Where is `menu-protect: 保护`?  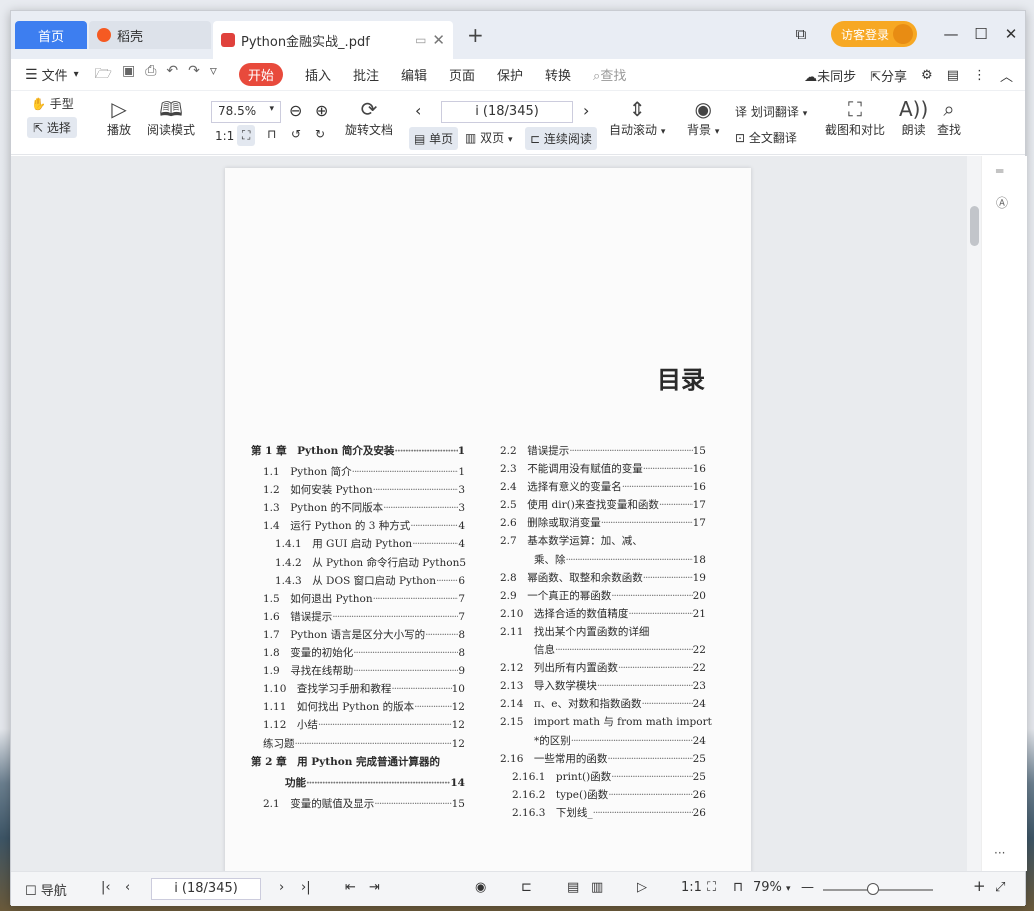
menu-protect: 保护 is located at coordinates (510, 74).